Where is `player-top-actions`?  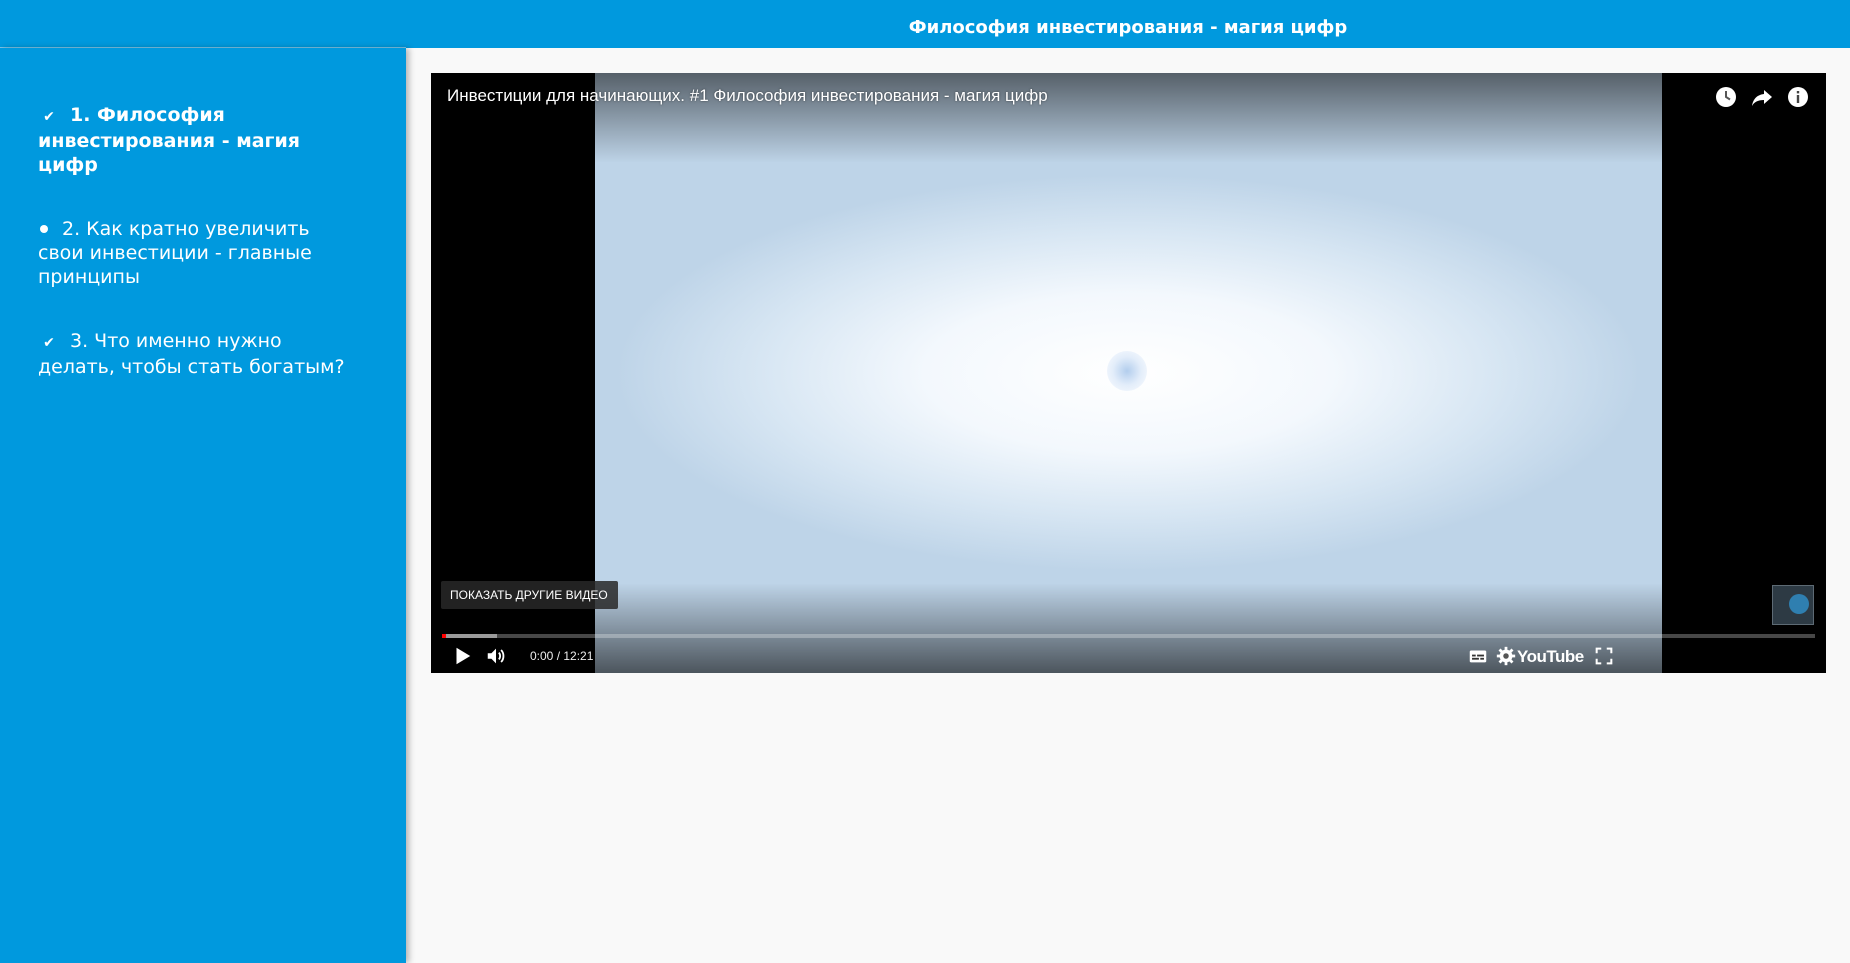 player-top-actions is located at coordinates (1756, 97).